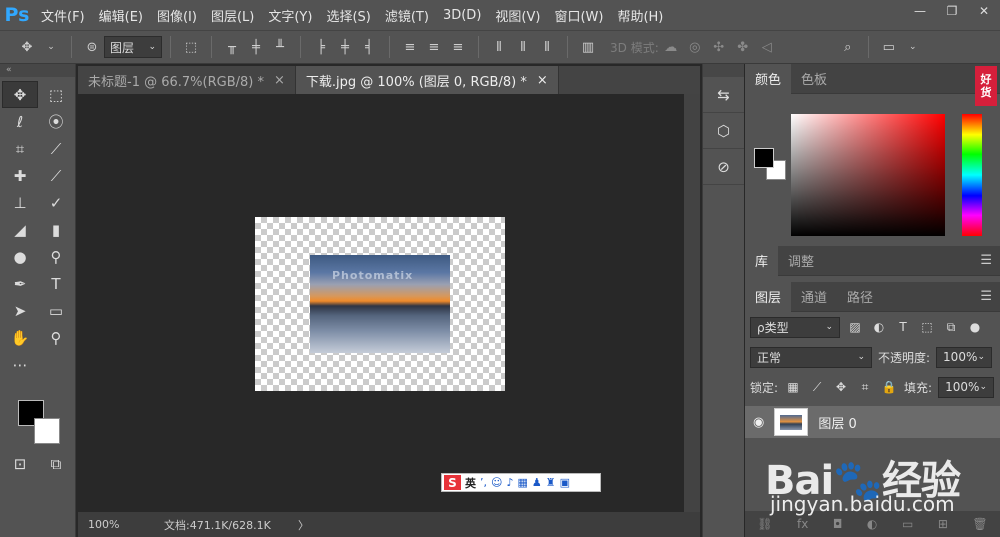 The image size is (1000, 537). Describe the element at coordinates (20, 464) in the screenshot. I see `quick-mask-icon: ⊡` at that location.